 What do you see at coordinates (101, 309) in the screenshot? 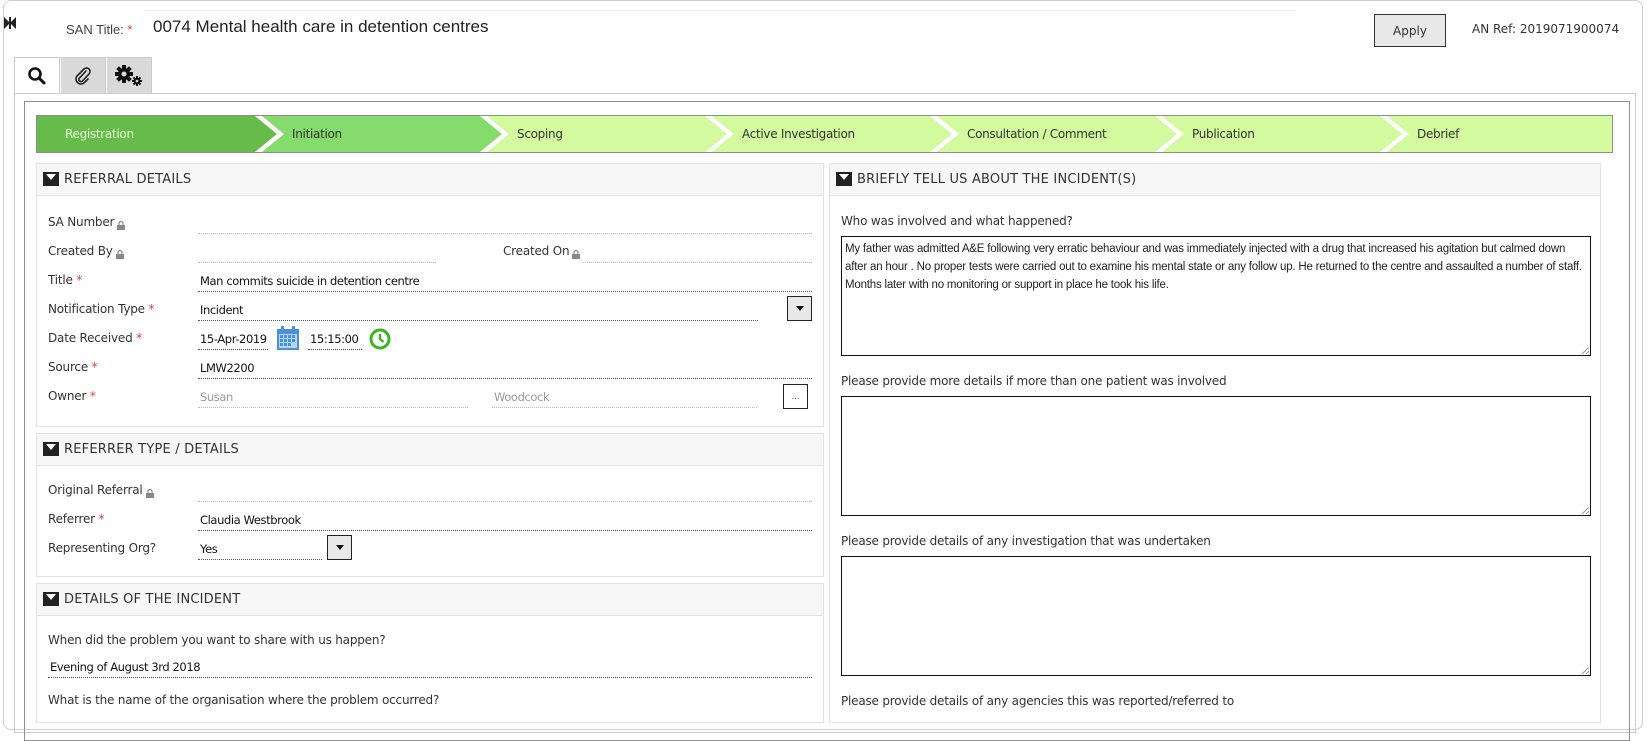
I see `notification-type-label: Notification Type *` at bounding box center [101, 309].